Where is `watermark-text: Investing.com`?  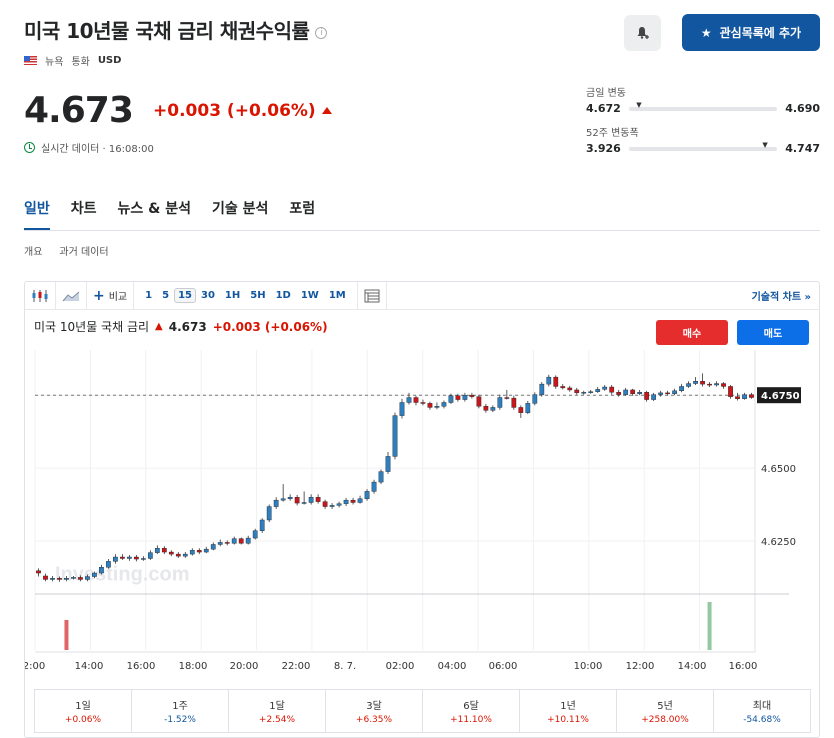 watermark-text: Investing.com is located at coordinates (122, 575).